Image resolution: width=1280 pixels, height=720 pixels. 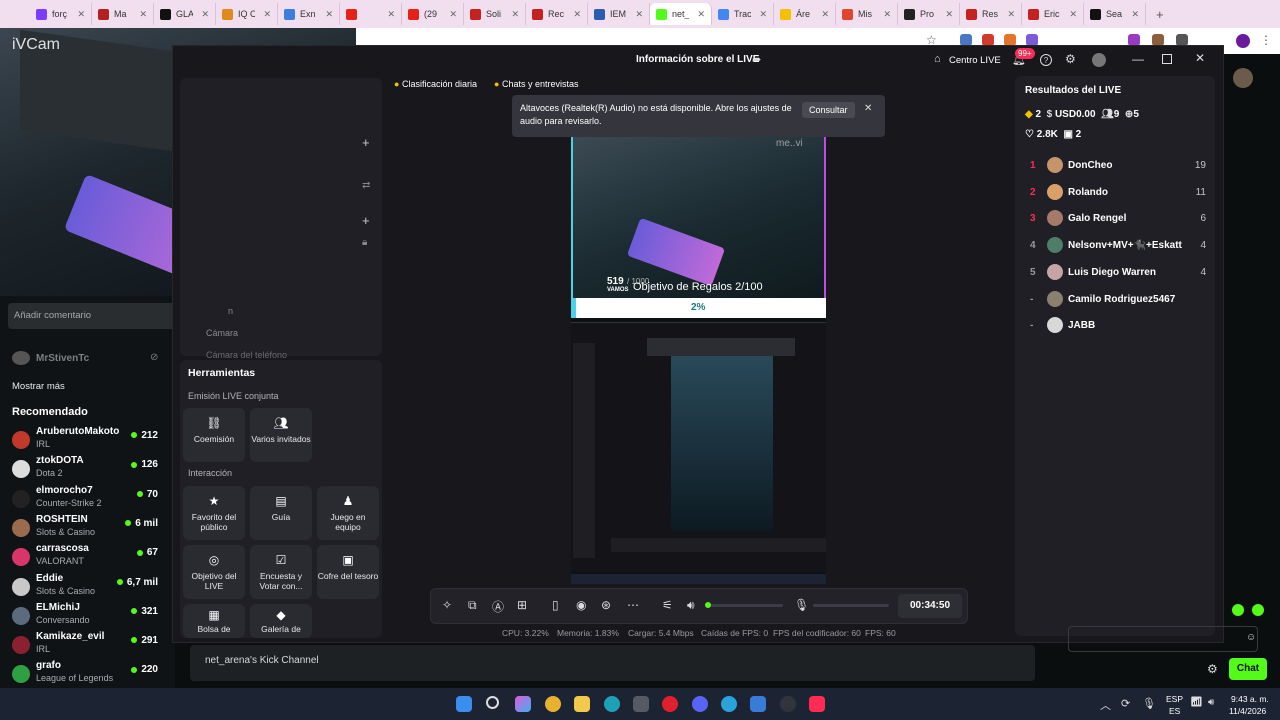 I want to click on leaderboard-row: - JABB, so click(x=1120, y=327).